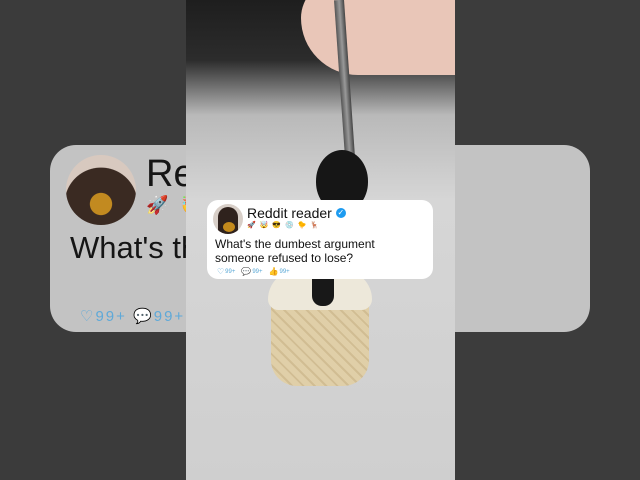 This screenshot has width=640, height=480. I want to click on author-row: Reddit reader ✓, so click(296, 213).